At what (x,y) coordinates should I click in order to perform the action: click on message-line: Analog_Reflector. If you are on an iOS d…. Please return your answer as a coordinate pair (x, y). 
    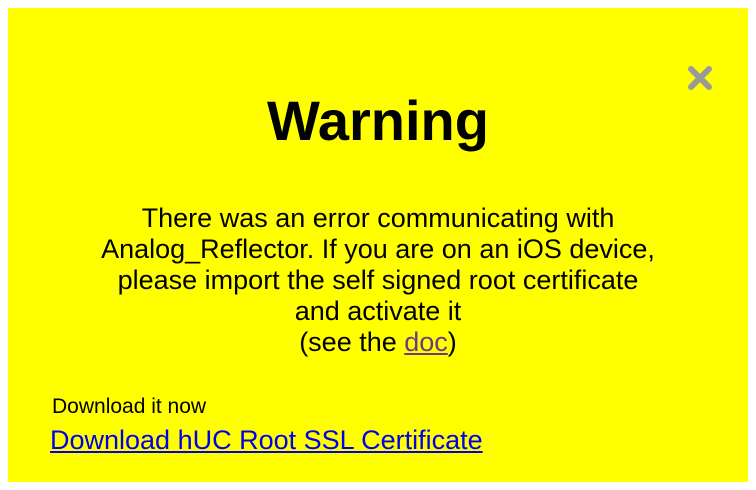
    Looking at the image, I should click on (378, 249).